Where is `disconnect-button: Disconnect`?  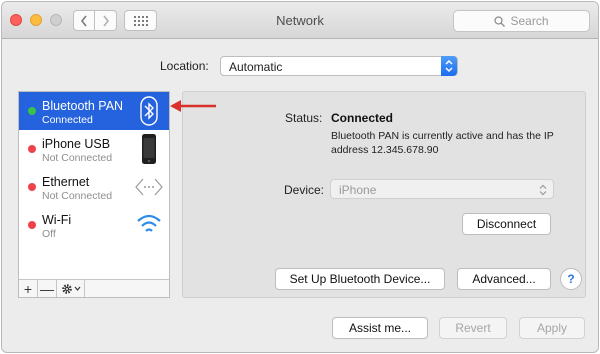 disconnect-button: Disconnect is located at coordinates (506, 224).